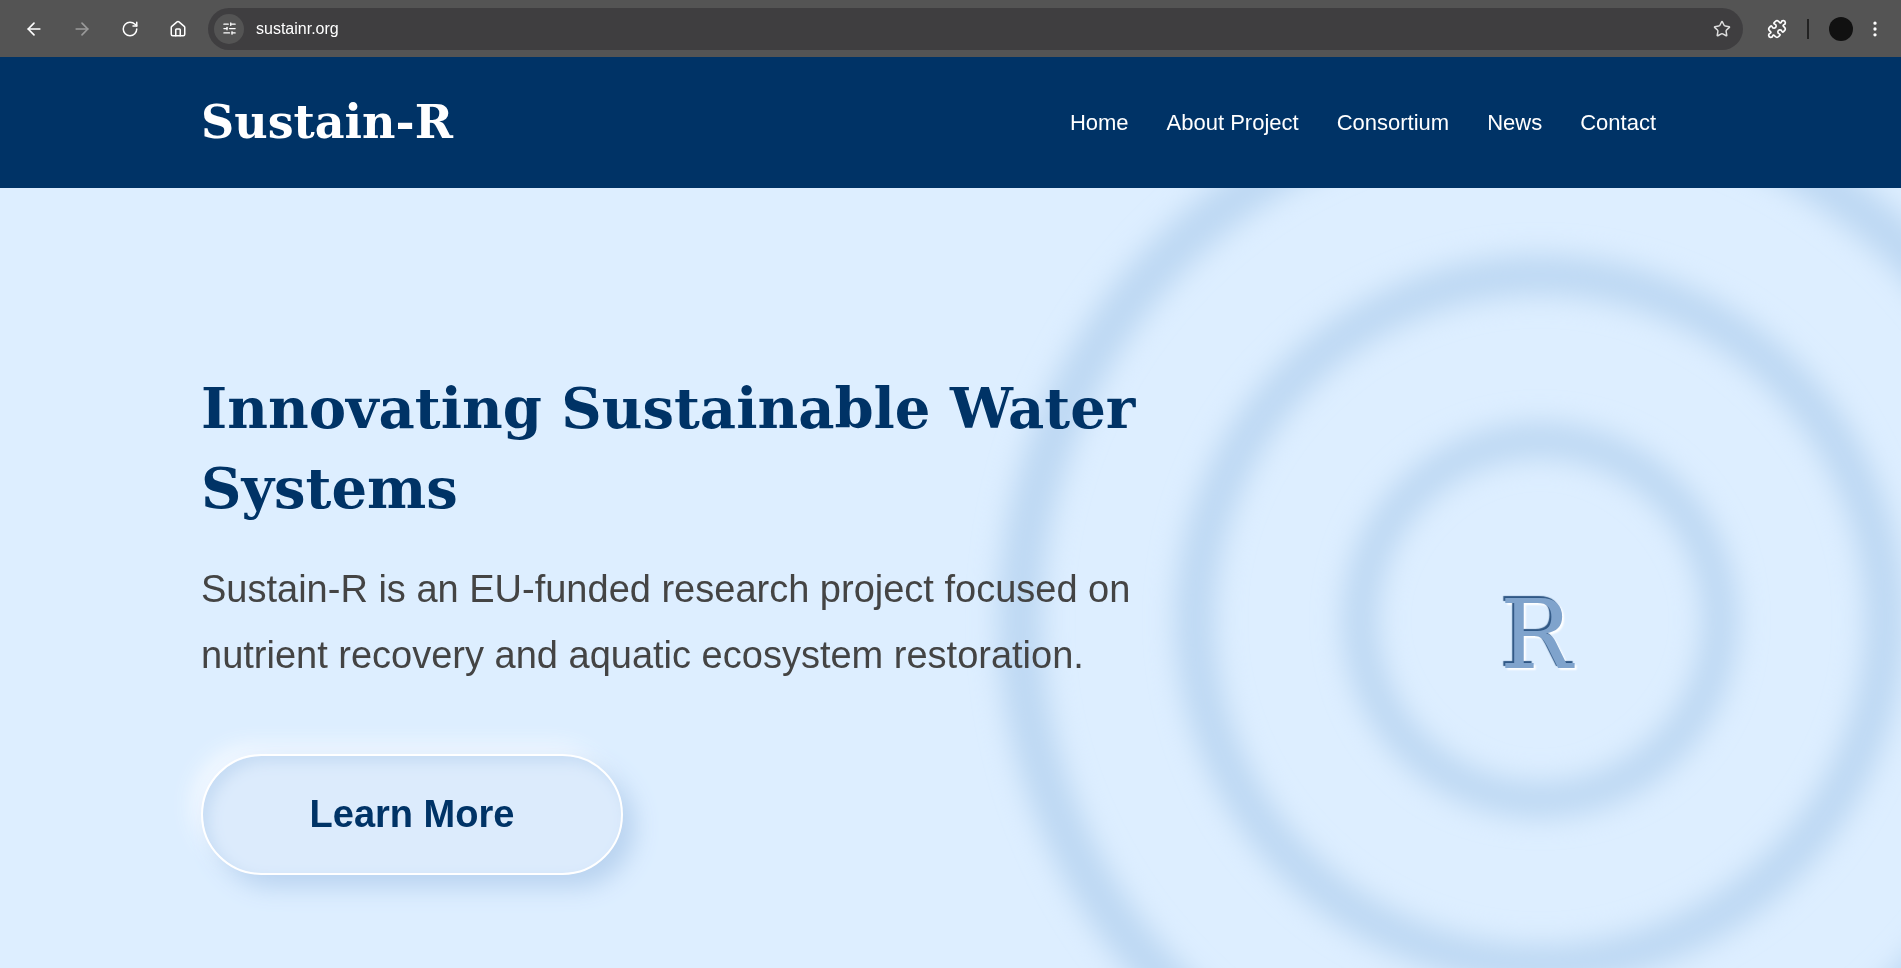 This screenshot has width=1901, height=968. What do you see at coordinates (1777, 28) in the screenshot?
I see `extensions-icon` at bounding box center [1777, 28].